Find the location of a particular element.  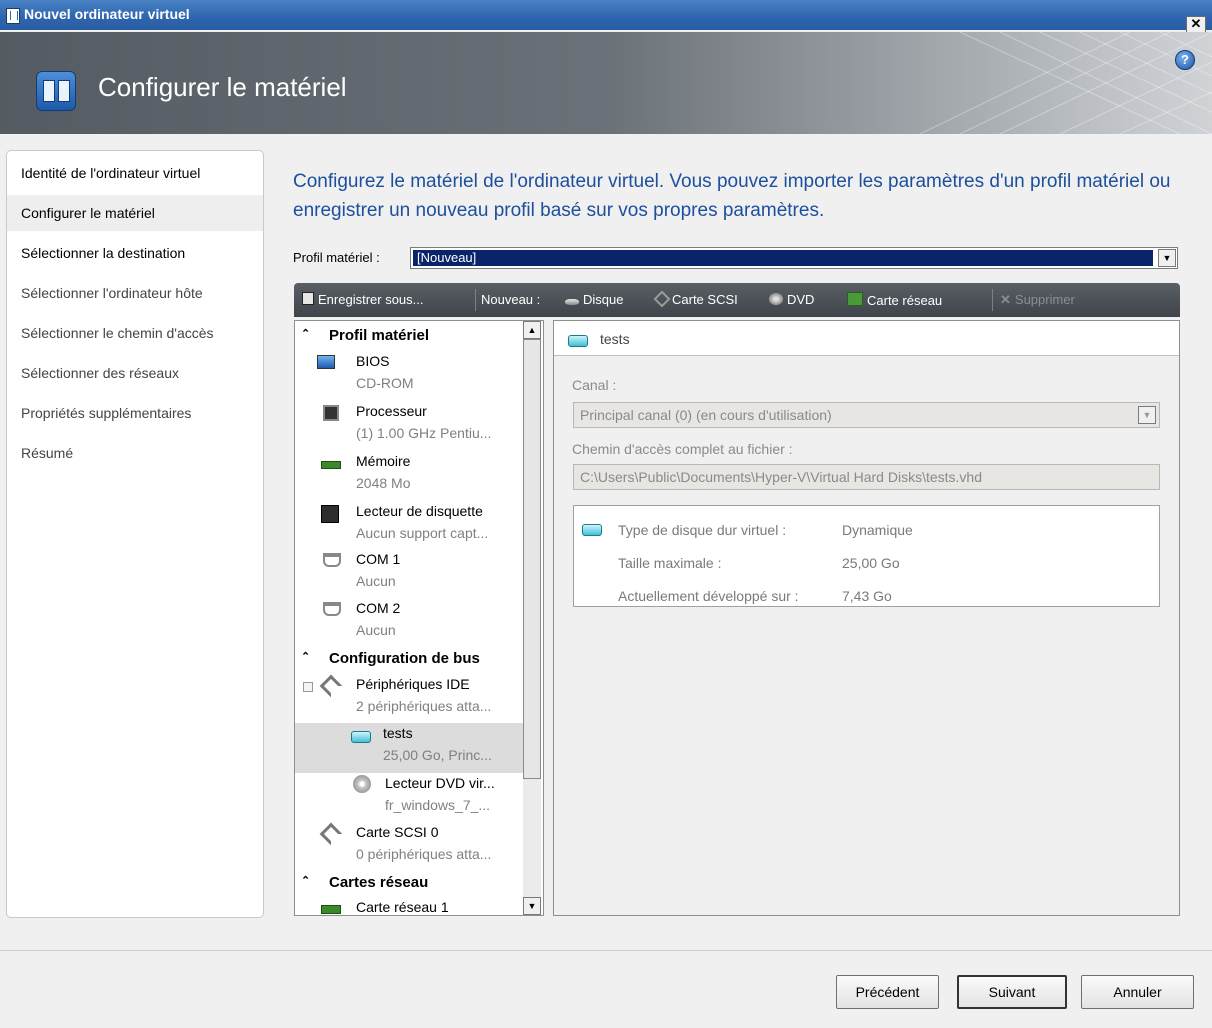

delete-button: ✕ Supprimer is located at coordinates (1037, 300).